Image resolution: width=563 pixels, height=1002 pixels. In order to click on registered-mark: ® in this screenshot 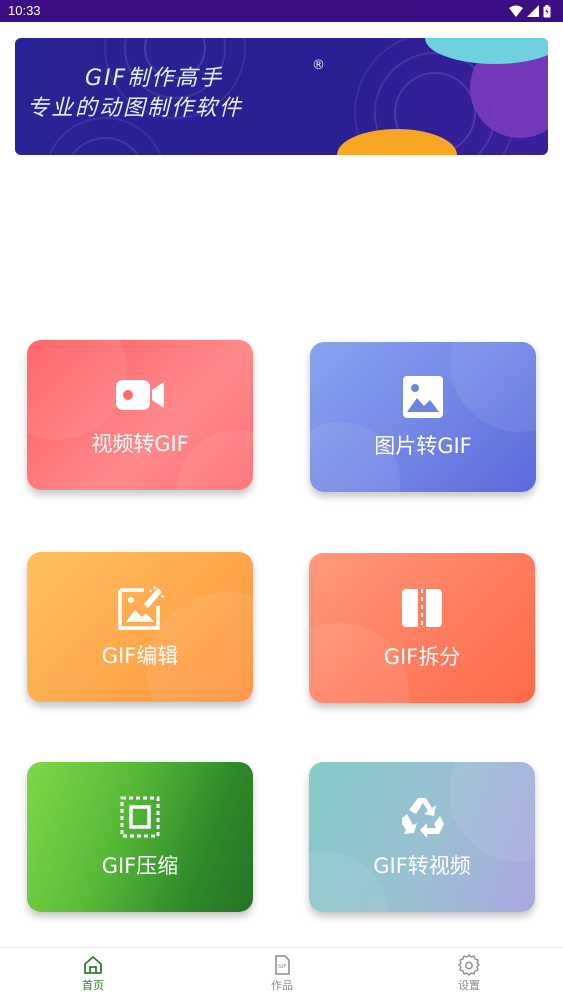, I will do `click(318, 65)`.